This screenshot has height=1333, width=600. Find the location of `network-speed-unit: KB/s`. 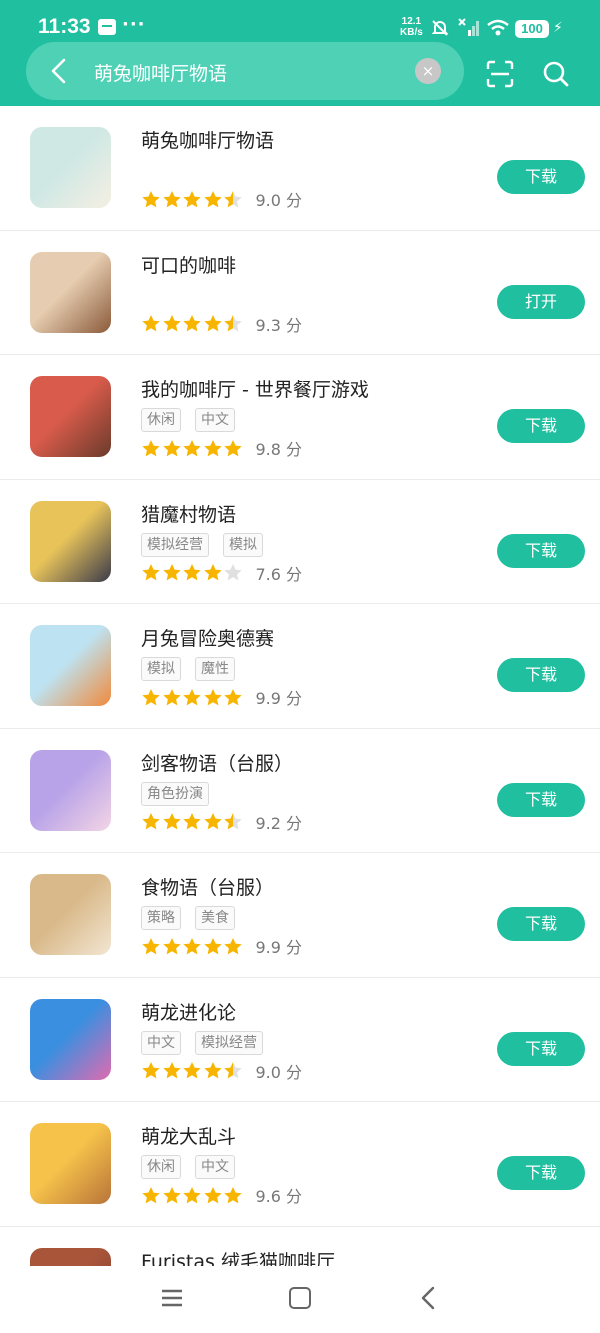

network-speed-unit: KB/s is located at coordinates (411, 32).